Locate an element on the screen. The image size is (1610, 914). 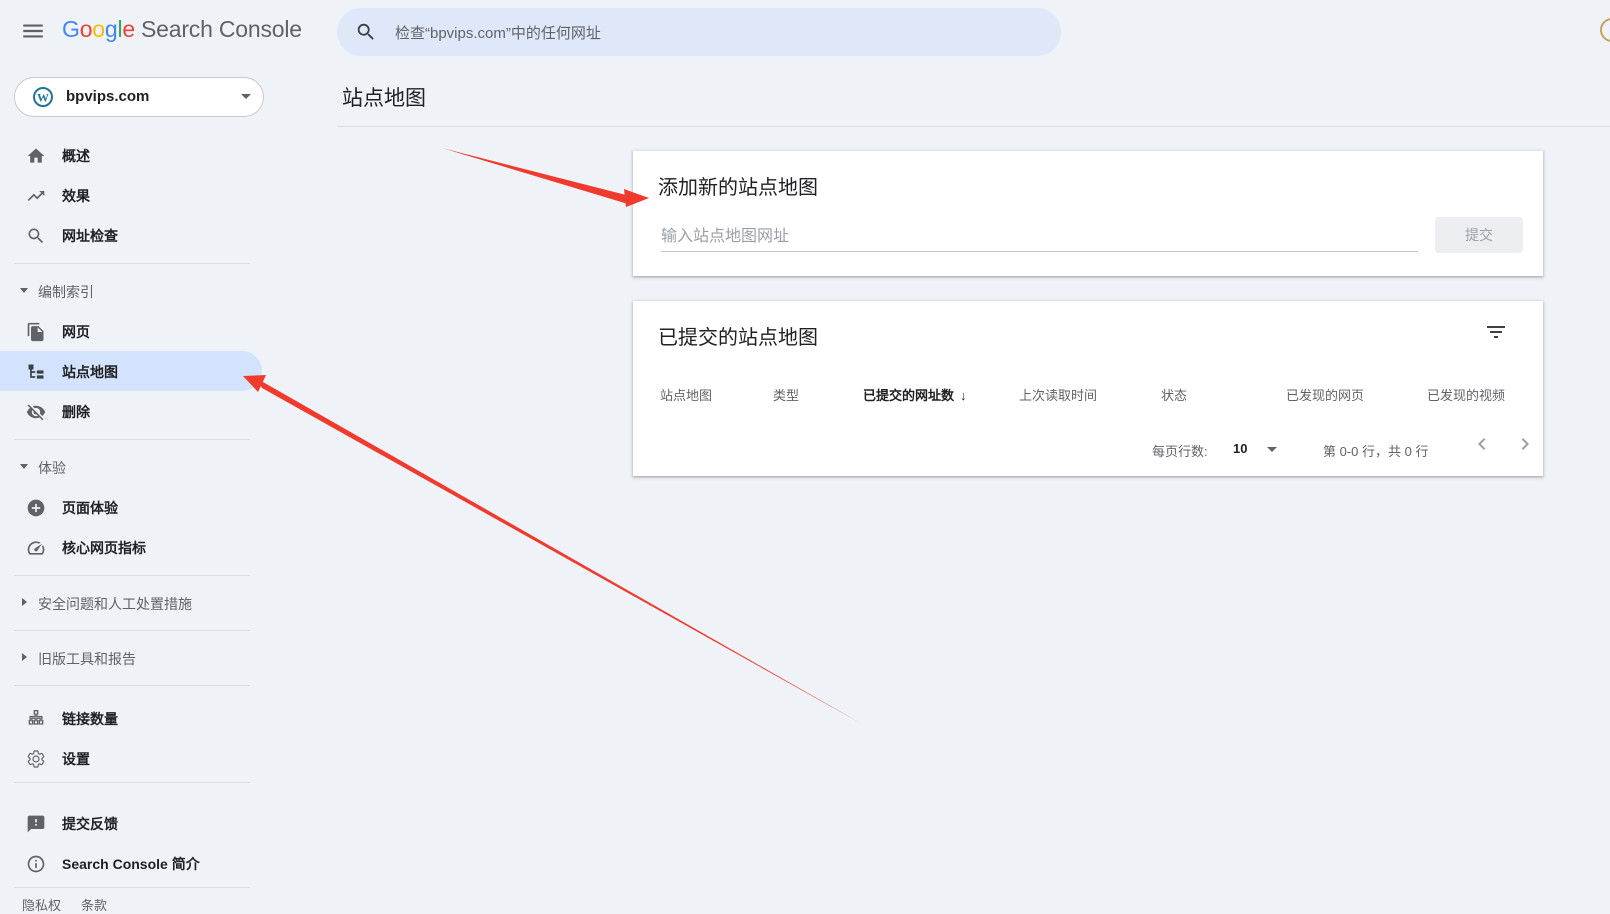
section-legacy-toggle: 旧版工具和报告 is located at coordinates (125, 658).